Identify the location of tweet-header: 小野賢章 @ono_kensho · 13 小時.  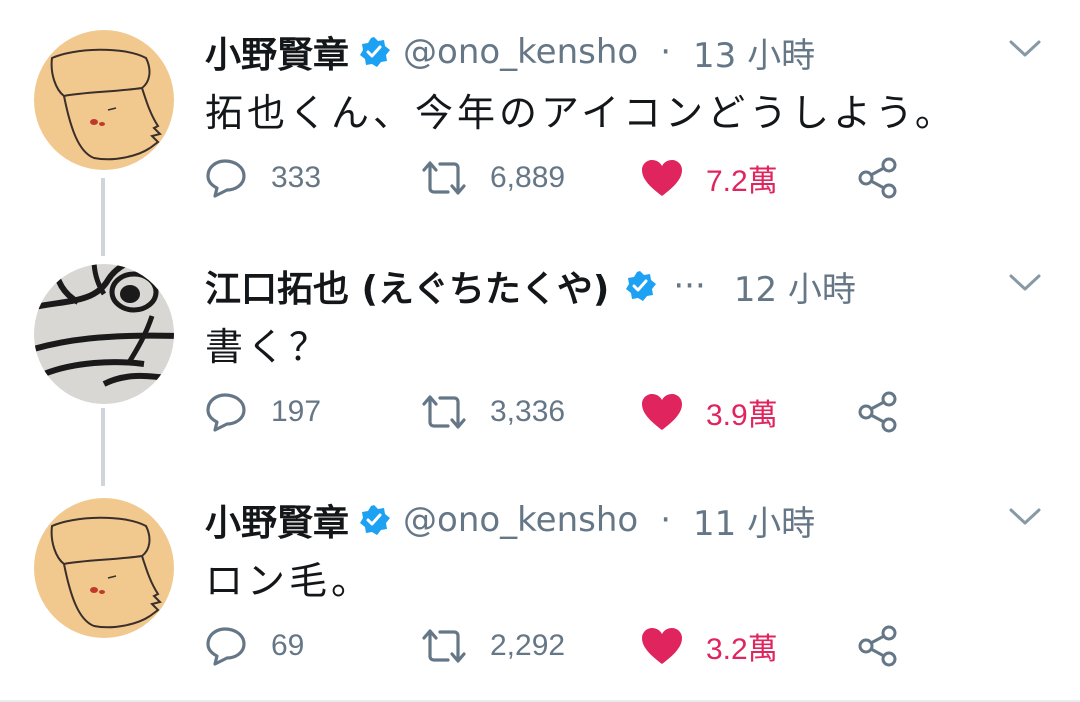
(510, 52).